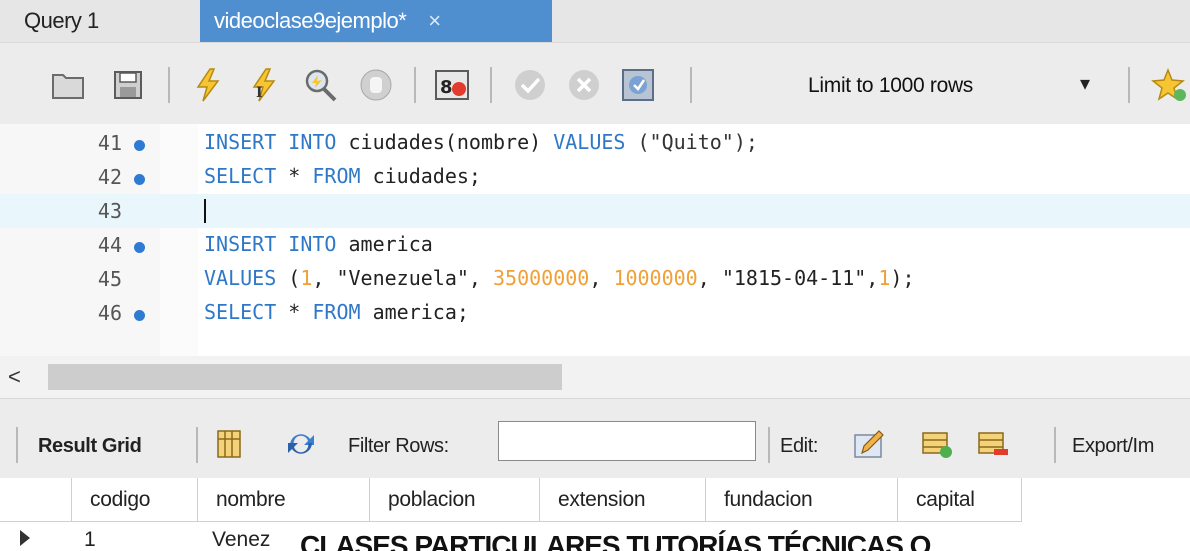  What do you see at coordinates (530, 85) in the screenshot?
I see `commit-check-icon` at bounding box center [530, 85].